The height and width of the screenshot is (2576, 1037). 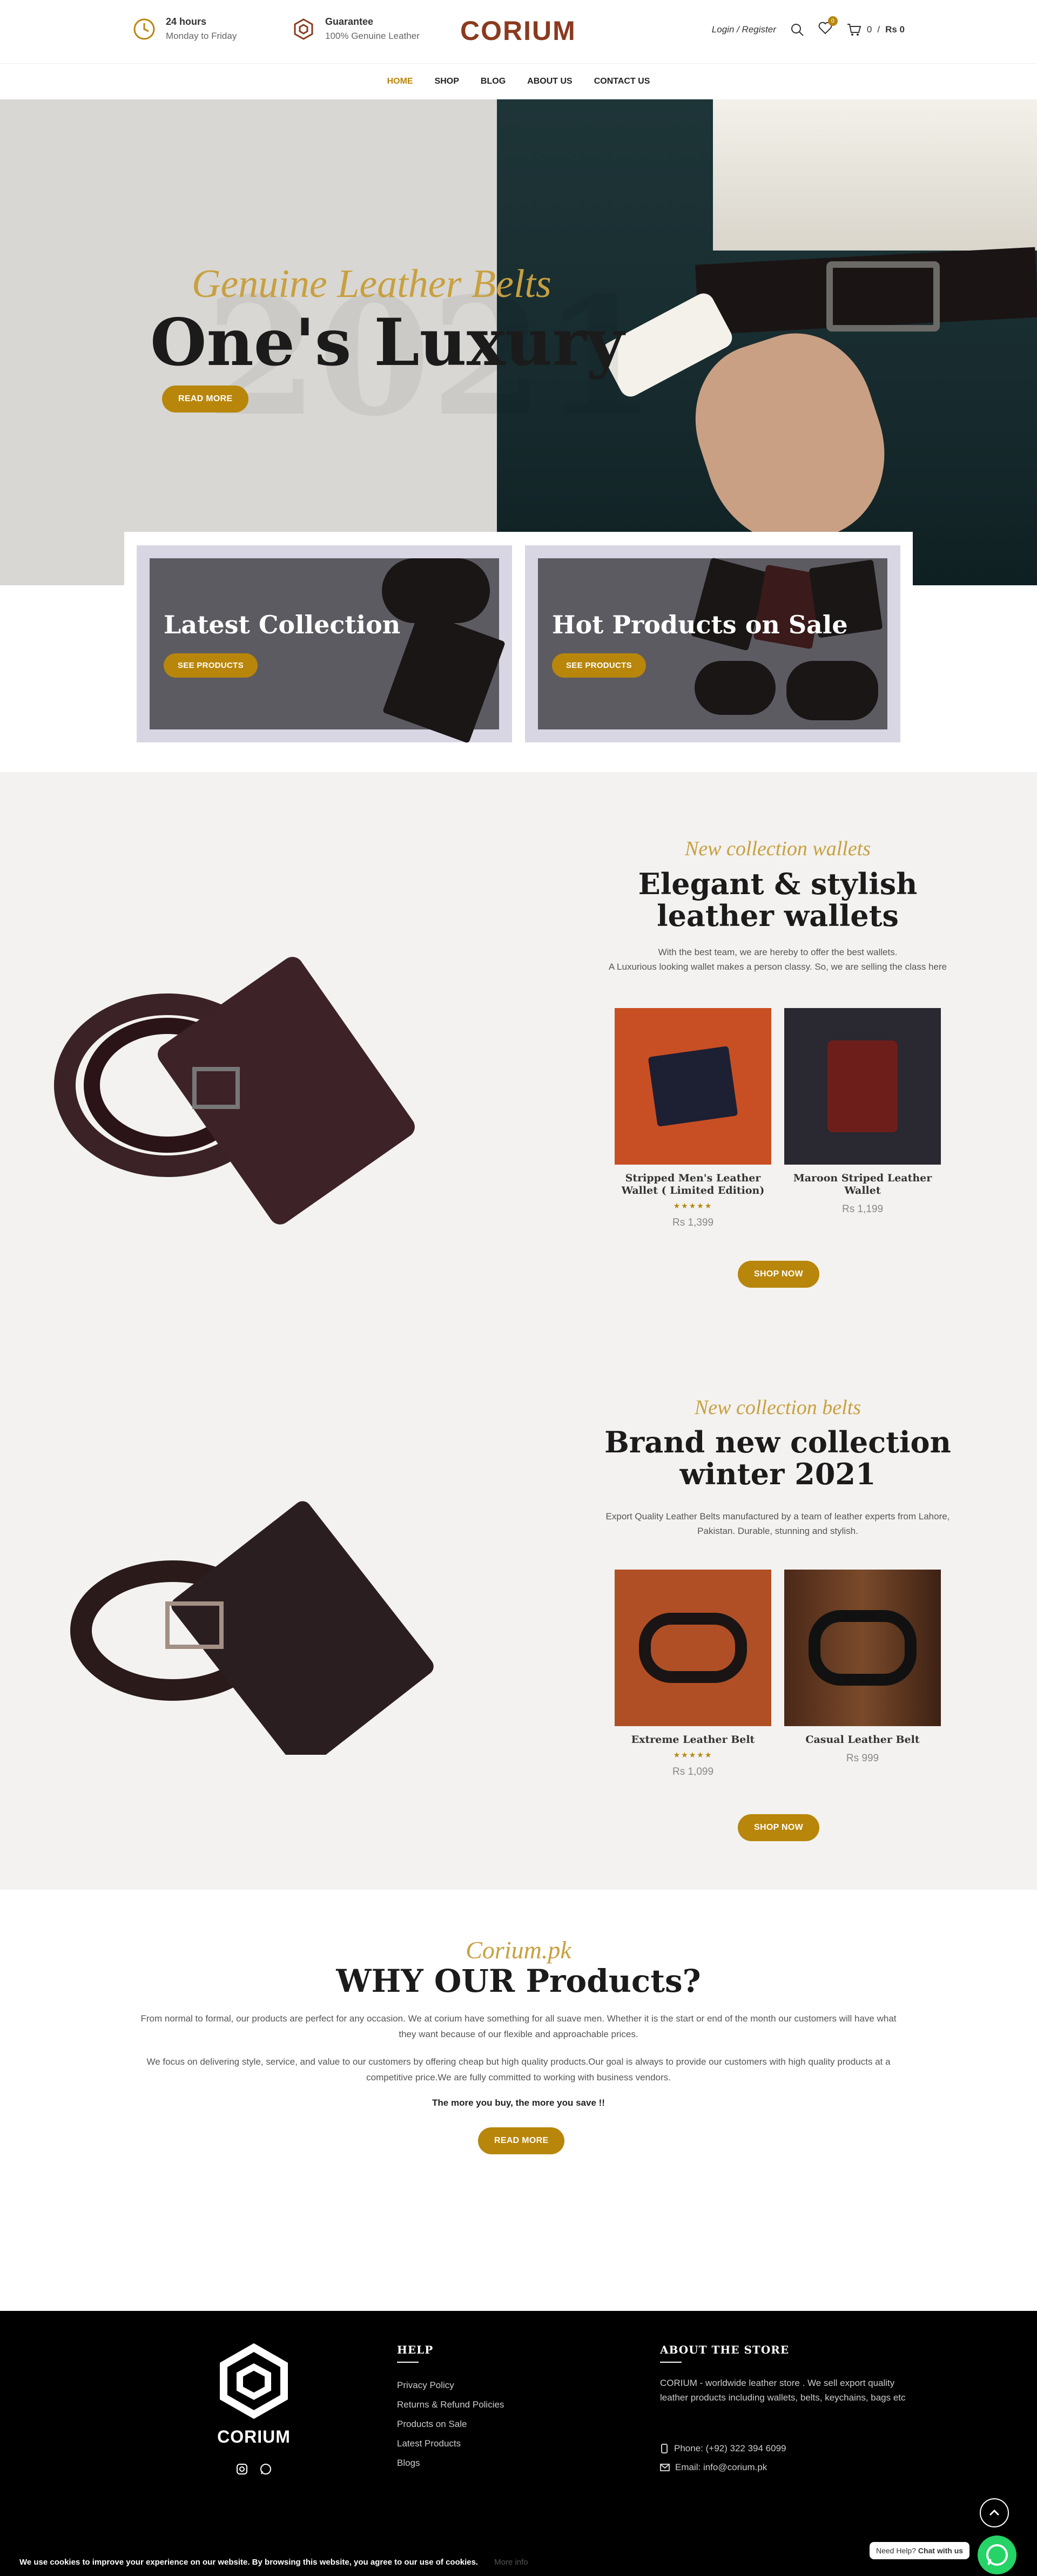 I want to click on help-text: Need Help?, so click(x=896, y=2551).